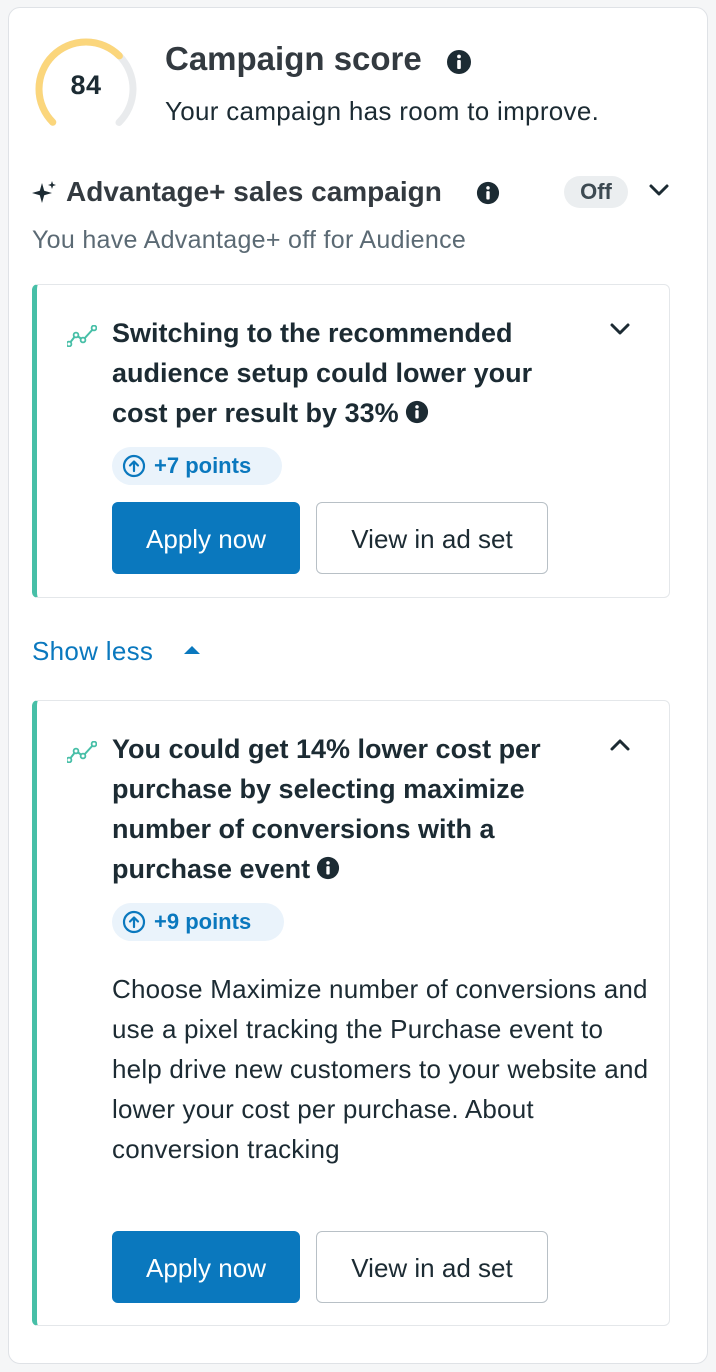  What do you see at coordinates (203, 465) in the screenshot?
I see `points-label: +7 points` at bounding box center [203, 465].